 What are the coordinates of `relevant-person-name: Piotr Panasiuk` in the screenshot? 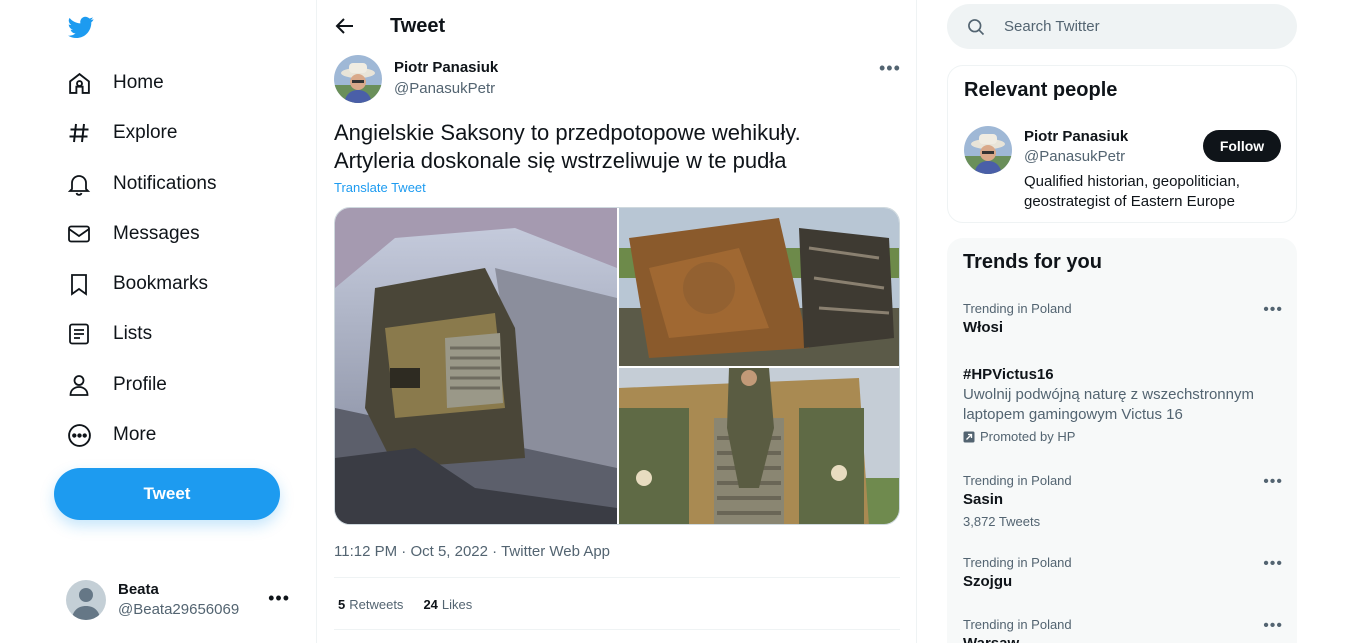 It's located at (1076, 136).